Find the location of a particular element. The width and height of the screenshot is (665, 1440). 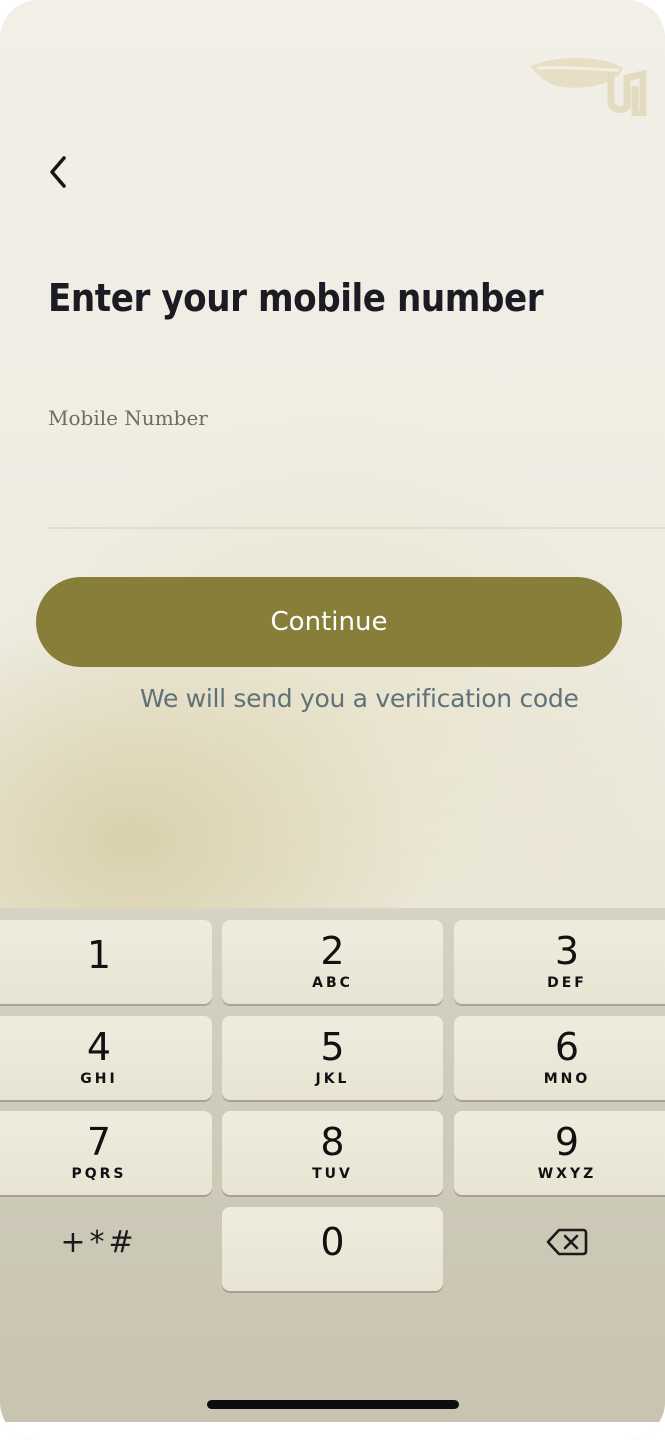

key-1: 1 is located at coordinates (106, 962).